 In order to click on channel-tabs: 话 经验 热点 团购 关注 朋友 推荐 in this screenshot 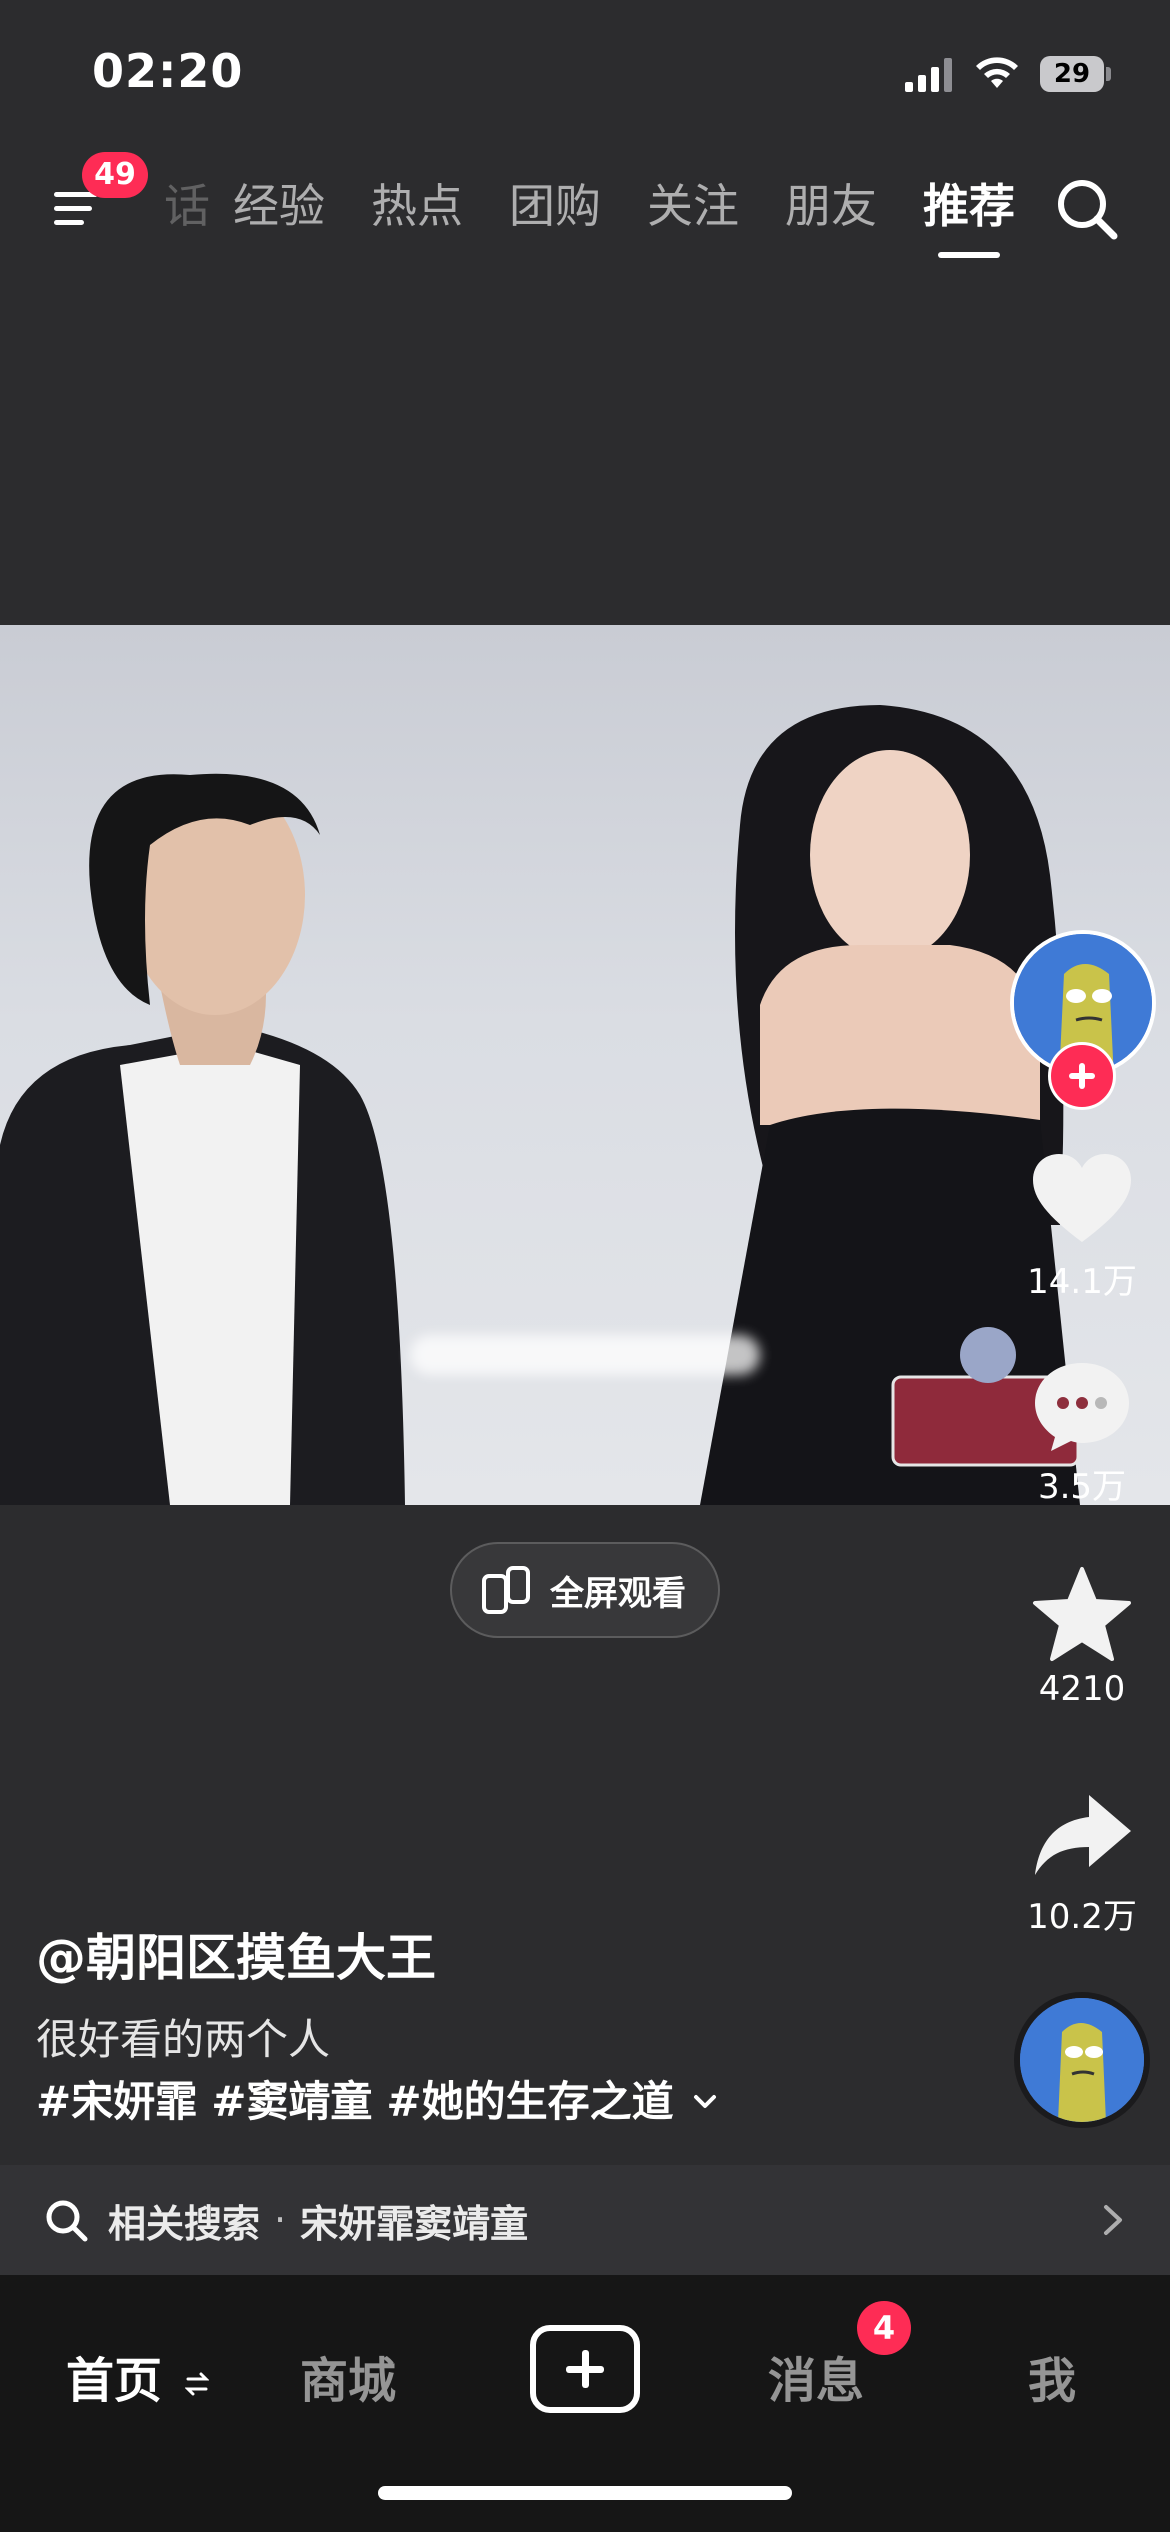, I will do `click(580, 215)`.